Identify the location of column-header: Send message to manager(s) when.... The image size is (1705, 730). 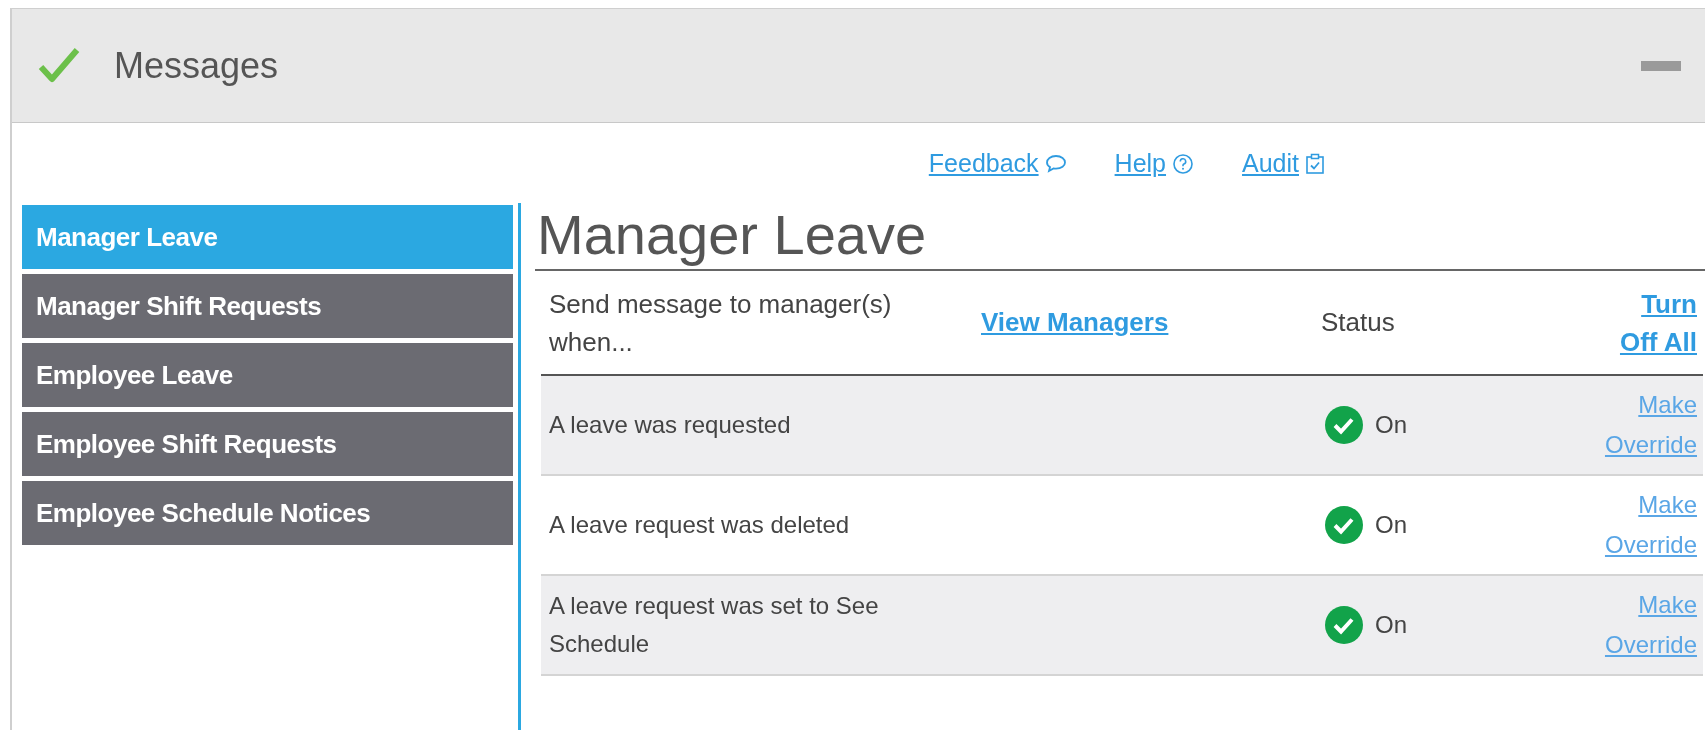
(720, 323).